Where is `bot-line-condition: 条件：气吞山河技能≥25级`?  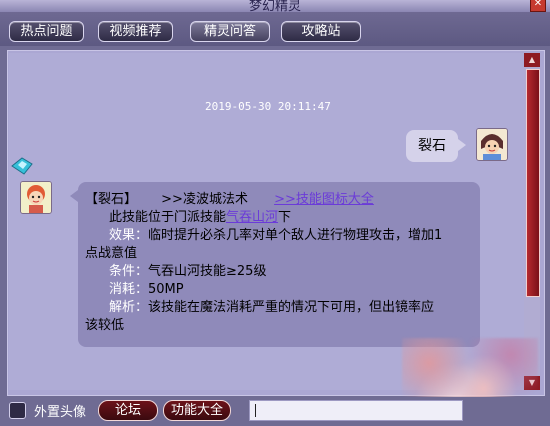 bot-line-condition: 条件：气吞山河技能≥25级 is located at coordinates (187, 272).